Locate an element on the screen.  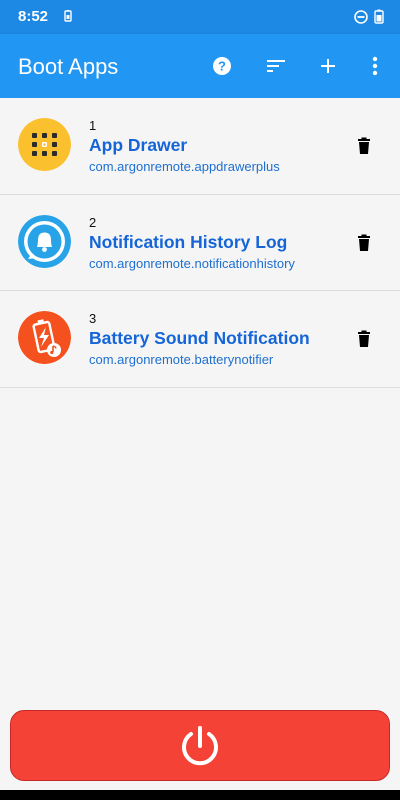
app-bar: Boot Apps ? is located at coordinates (200, 66).